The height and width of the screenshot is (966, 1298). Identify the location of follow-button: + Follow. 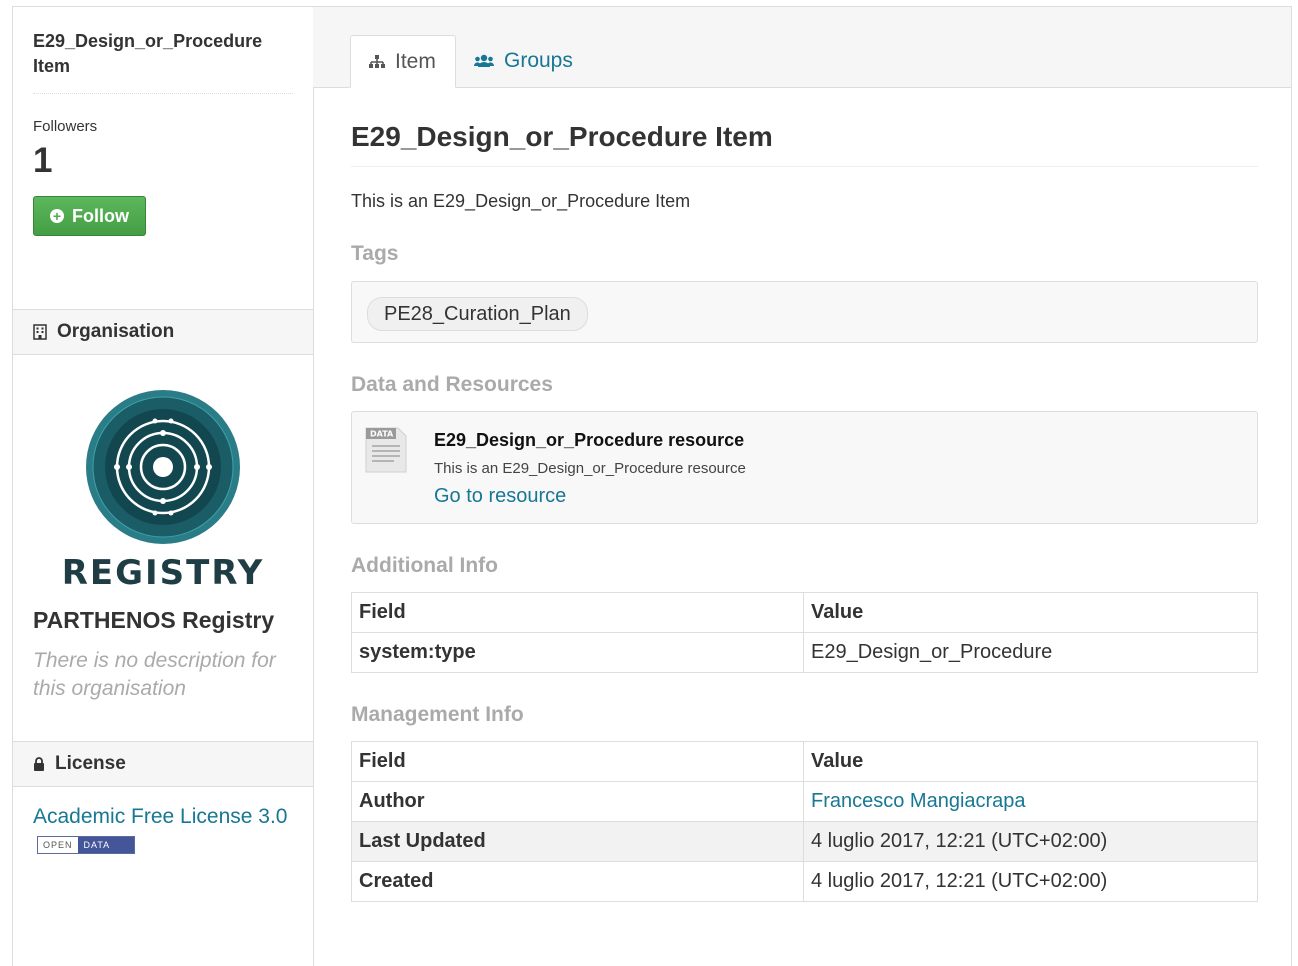
(89, 216).